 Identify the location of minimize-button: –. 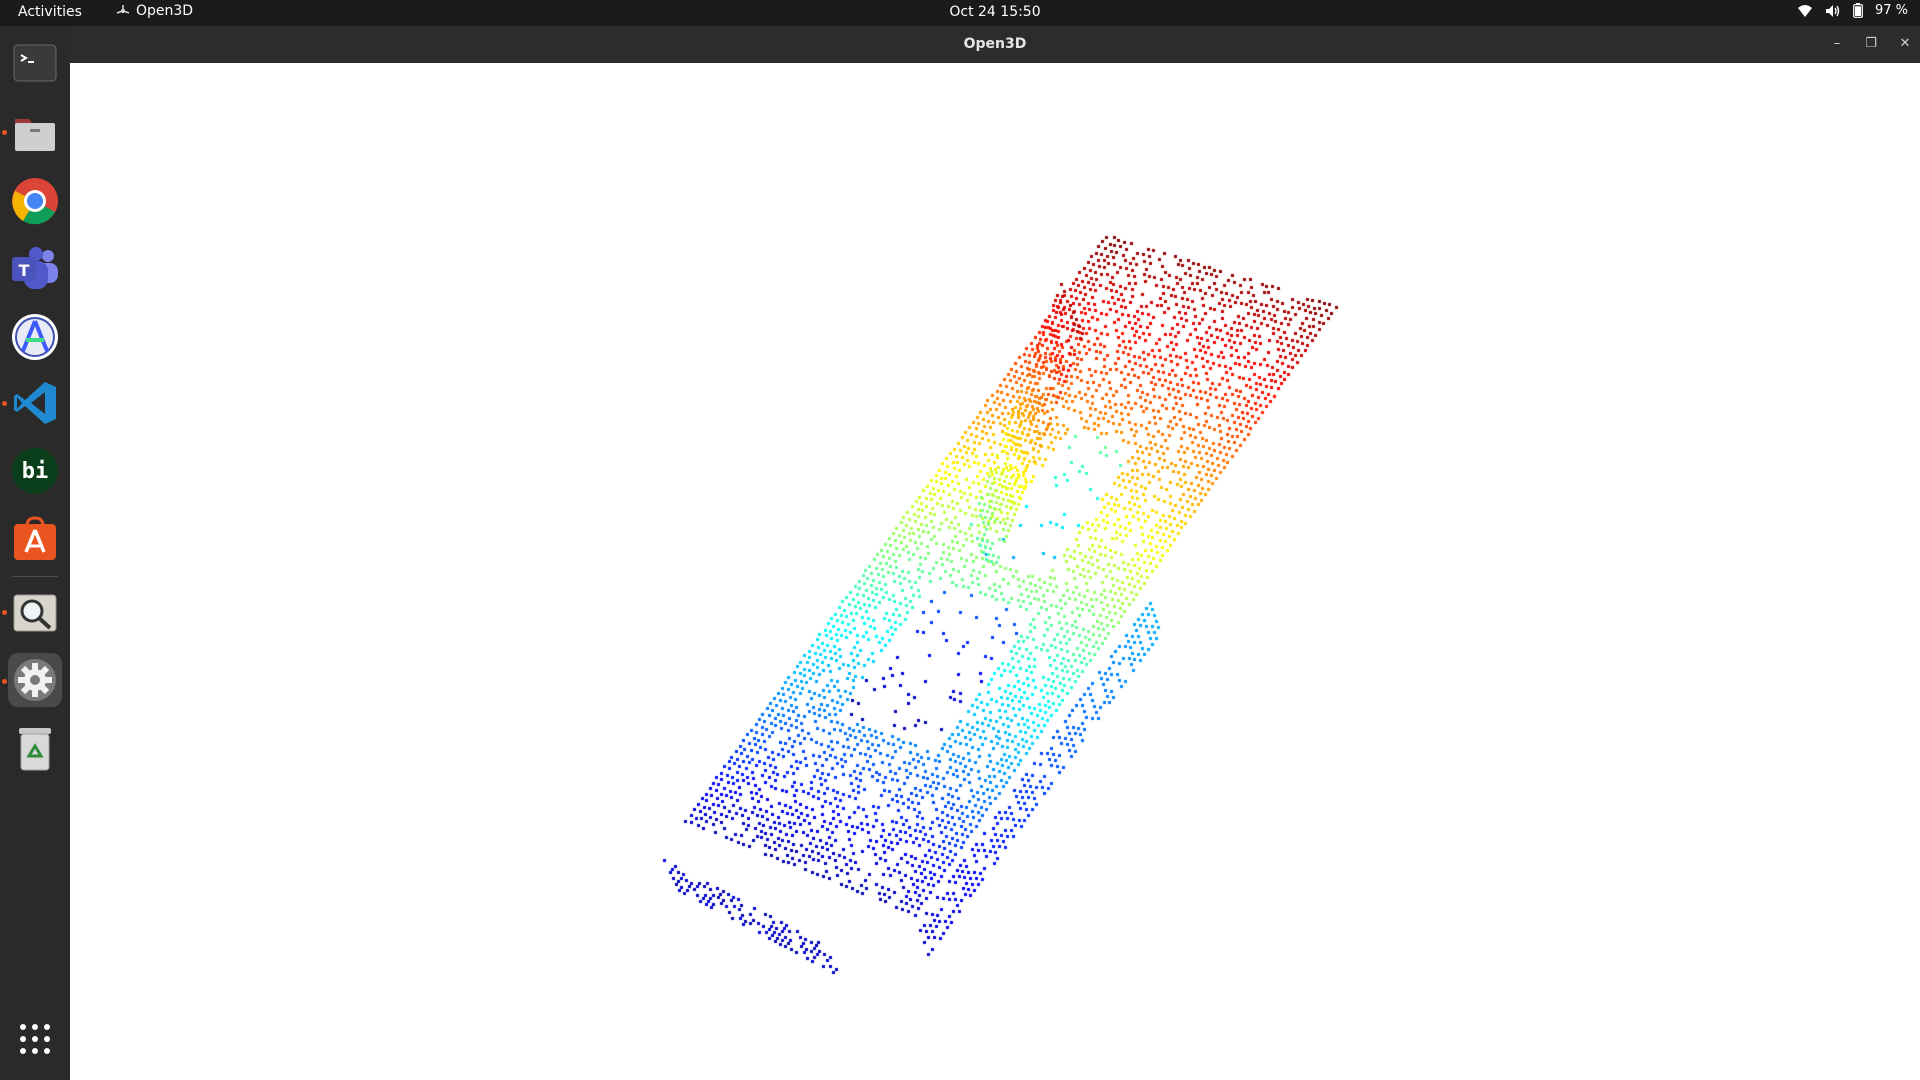
(1837, 44).